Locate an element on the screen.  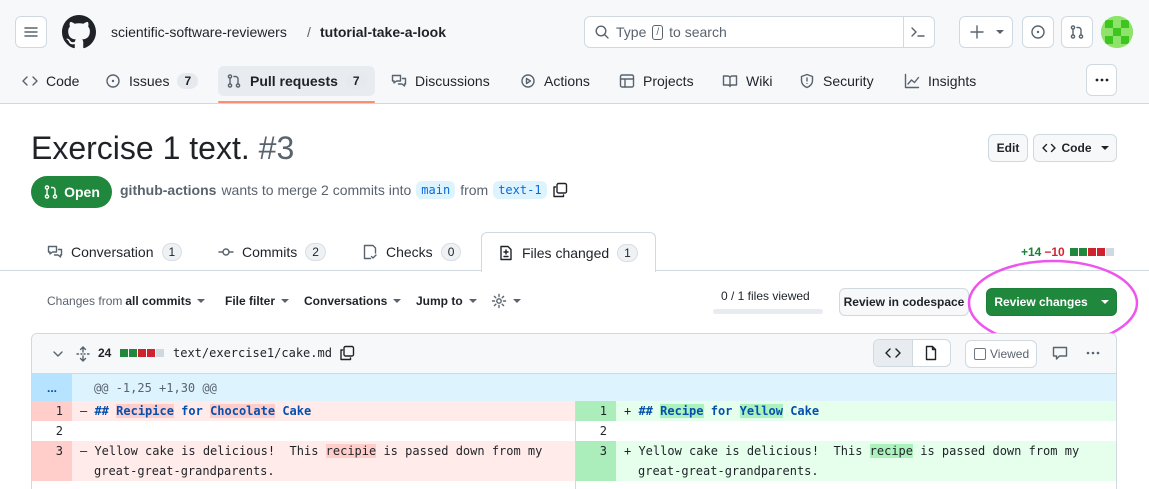
issues-button is located at coordinates (1038, 32).